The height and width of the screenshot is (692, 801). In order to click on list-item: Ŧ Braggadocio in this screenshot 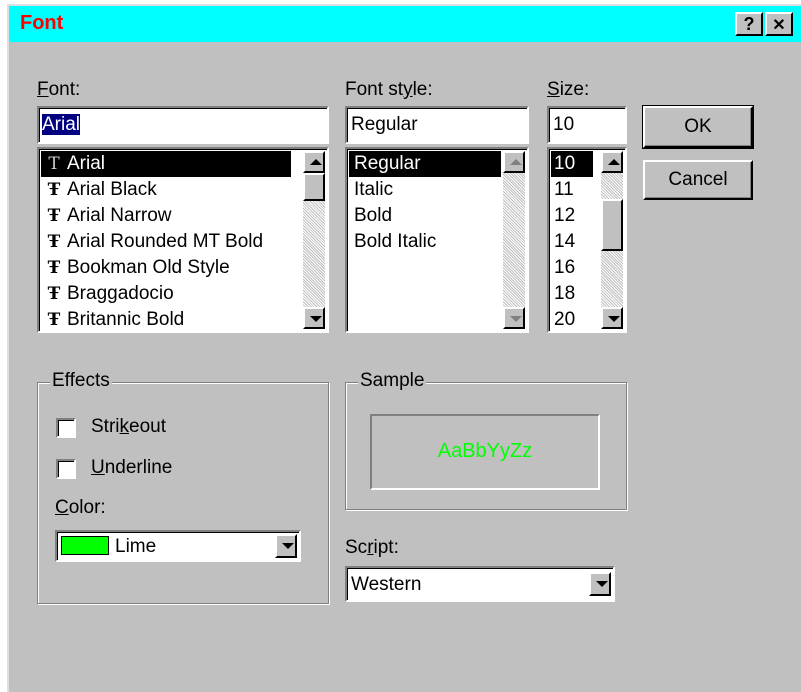, I will do `click(107, 294)`.